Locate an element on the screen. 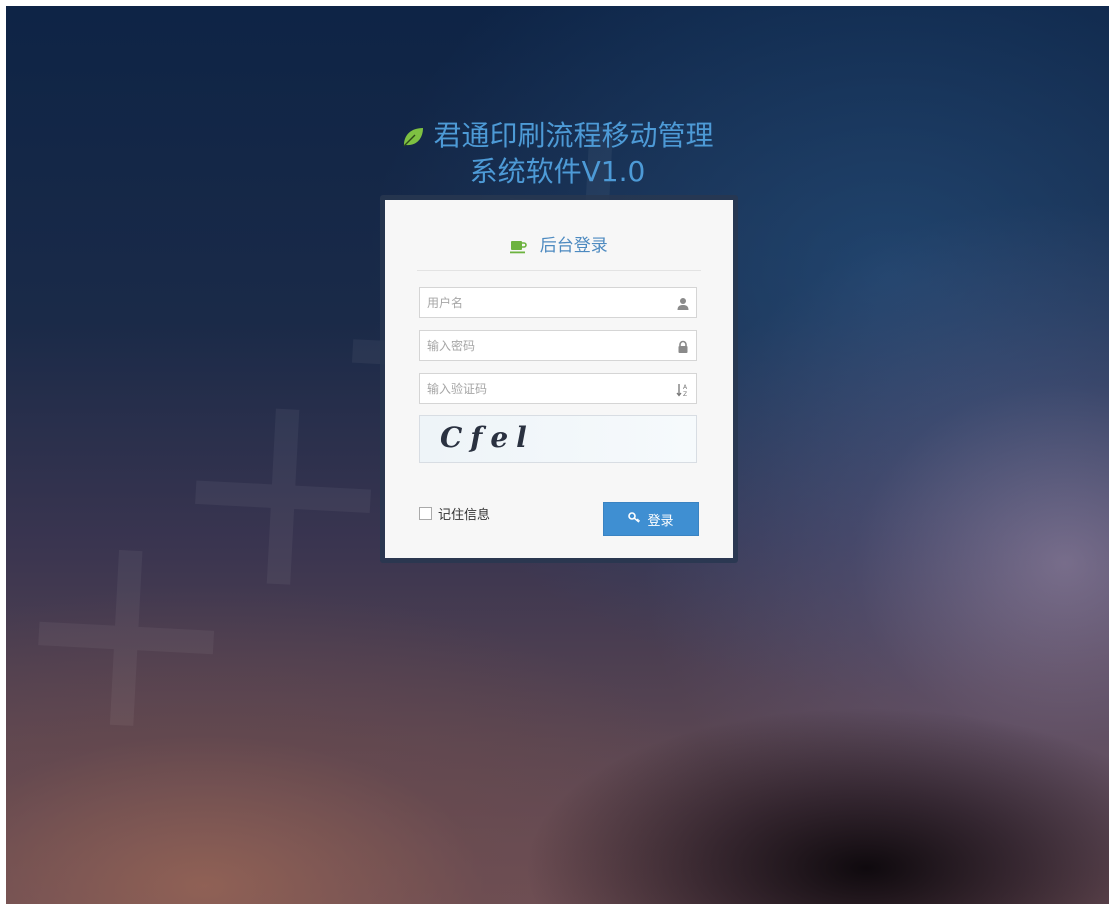 This screenshot has width=1115, height=904. key-icon is located at coordinates (634, 519).